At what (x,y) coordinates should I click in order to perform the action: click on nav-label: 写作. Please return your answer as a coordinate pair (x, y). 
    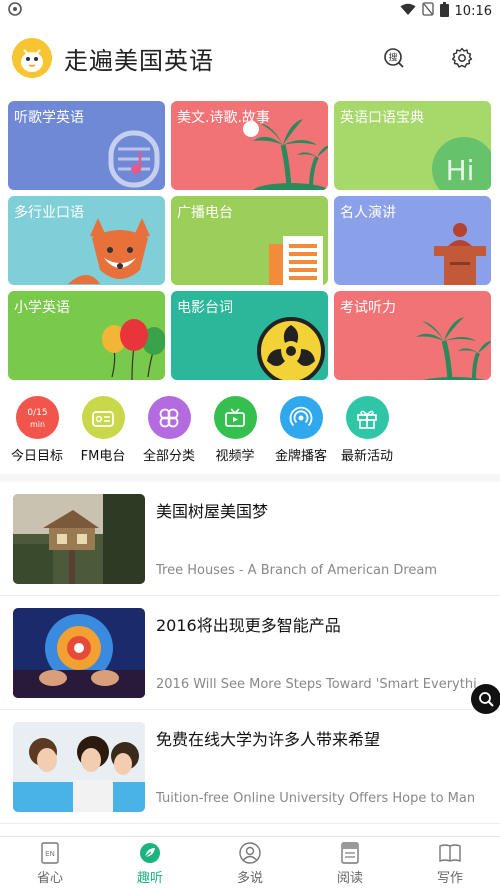
    Looking at the image, I should click on (449, 878).